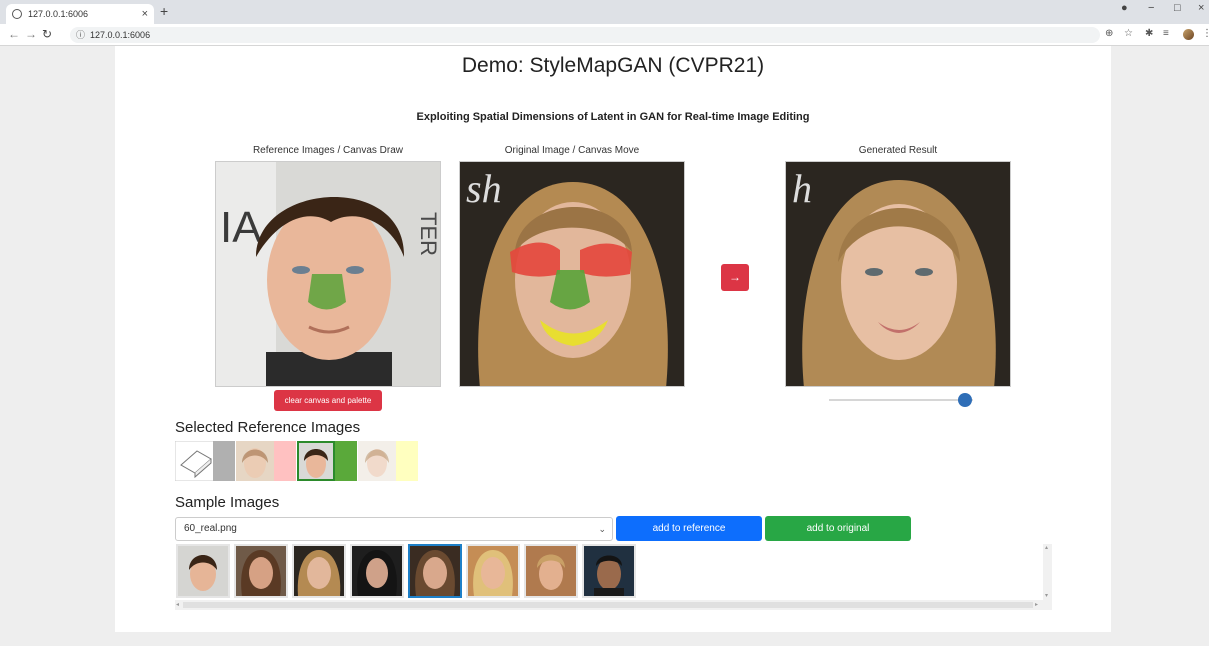  I want to click on forward-icon: →, so click(31, 34).